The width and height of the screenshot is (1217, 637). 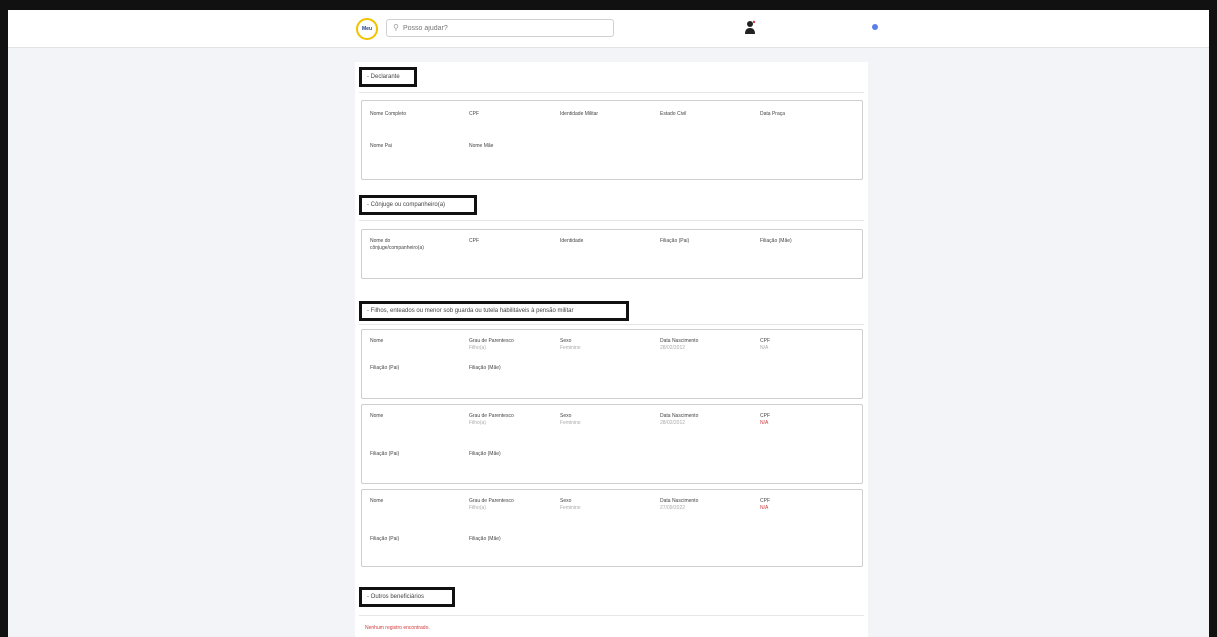 What do you see at coordinates (388, 114) in the screenshot?
I see `field-label: Nome Completo` at bounding box center [388, 114].